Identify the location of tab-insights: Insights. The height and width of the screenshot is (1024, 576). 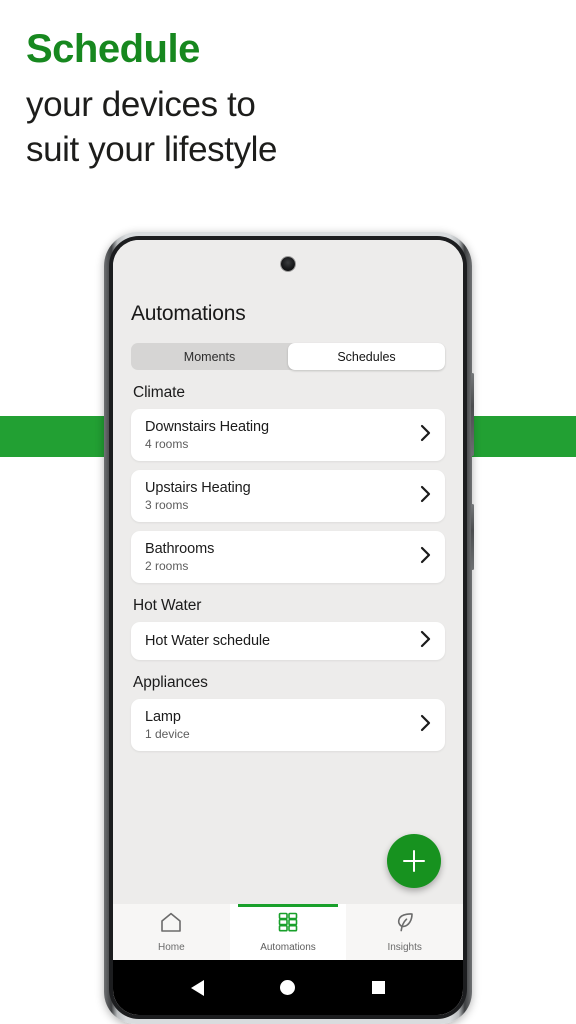
(404, 932).